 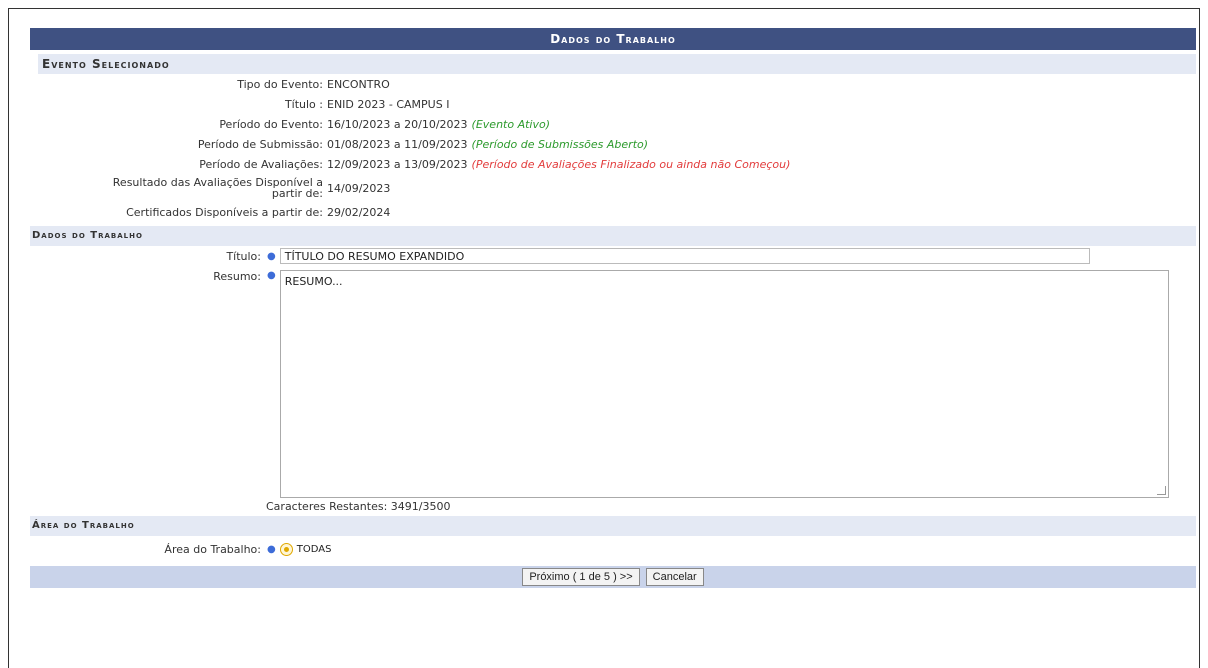 I want to click on periodo-avaliacoes-value: 12/09/2023 a 13/09/2023, so click(x=397, y=164).